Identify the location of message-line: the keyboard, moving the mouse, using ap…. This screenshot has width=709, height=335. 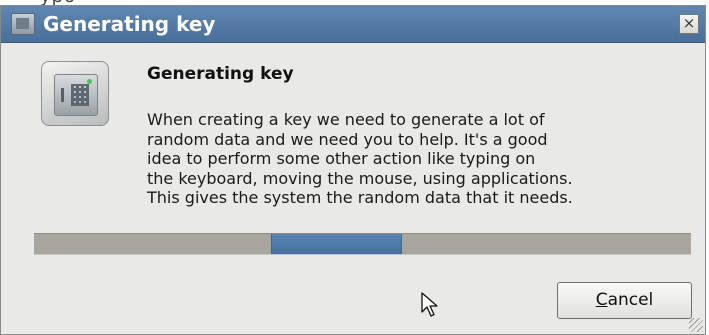
(360, 178).